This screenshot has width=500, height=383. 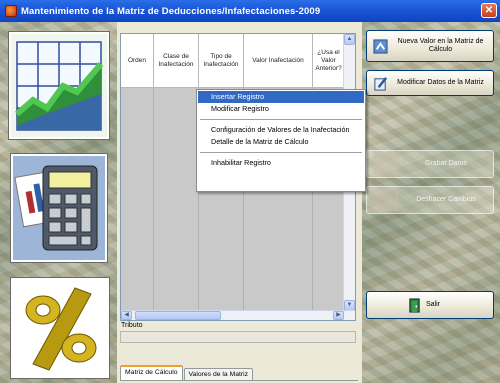 I want to click on percent-image, so click(x=60, y=328).